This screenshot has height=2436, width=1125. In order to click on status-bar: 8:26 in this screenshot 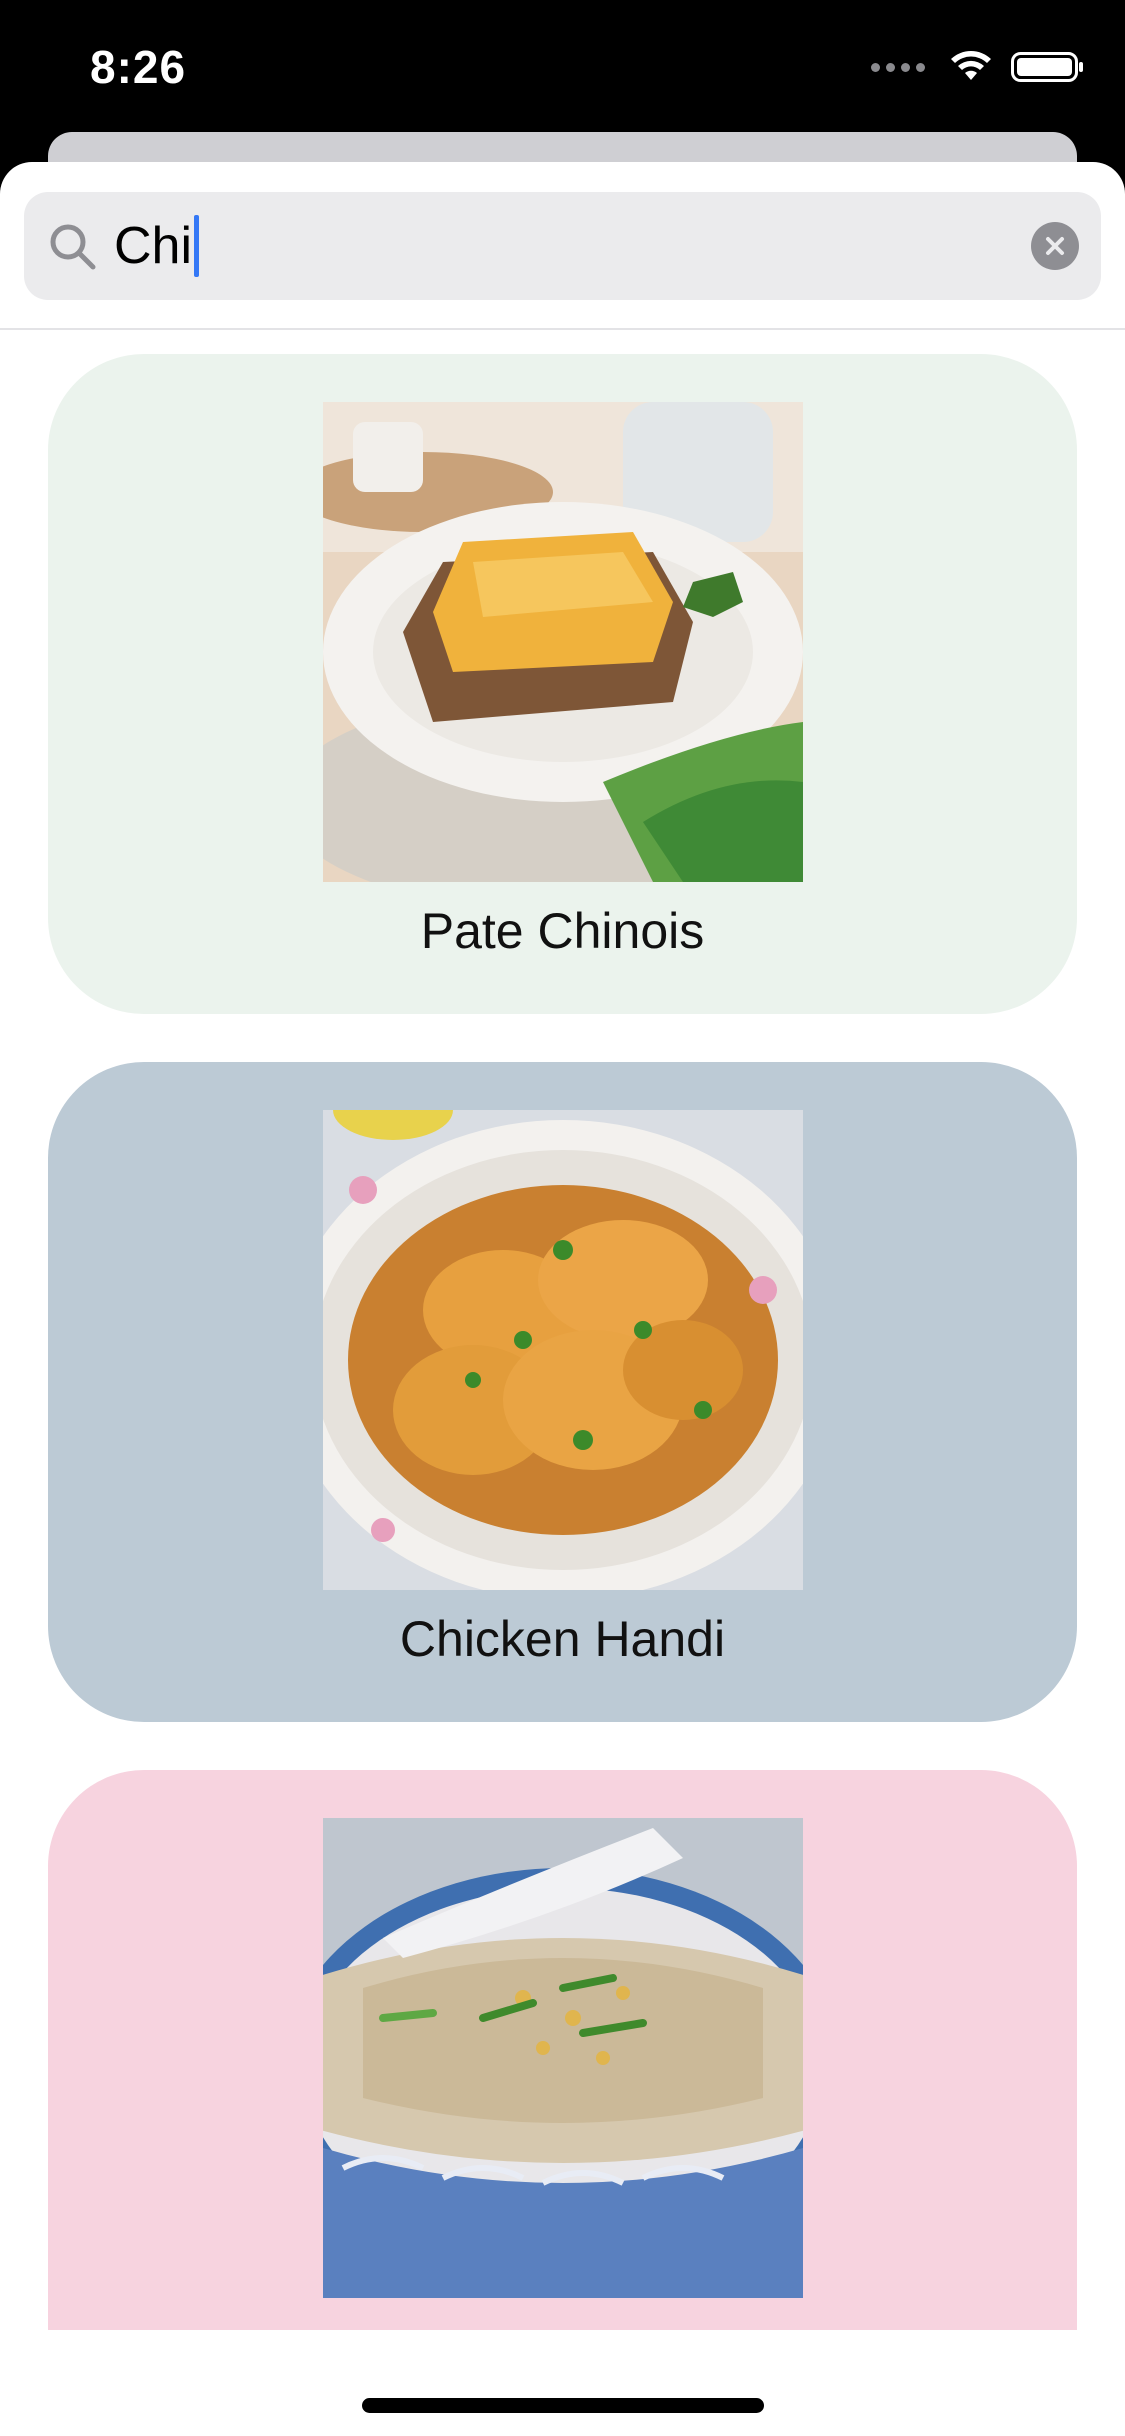, I will do `click(562, 66)`.